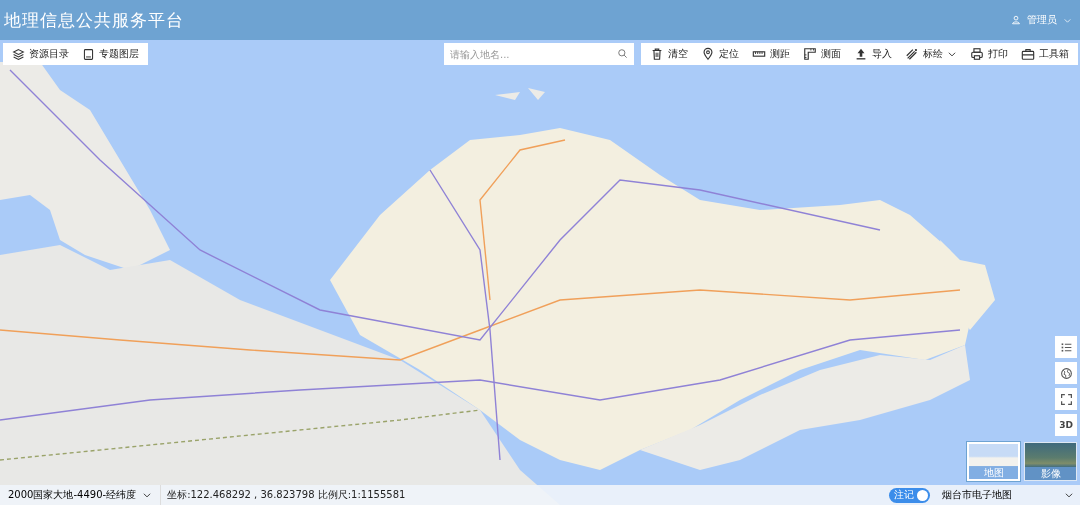 The height and width of the screenshot is (505, 1080). What do you see at coordinates (1045, 54) in the screenshot?
I see `tool-button: 工具箱` at bounding box center [1045, 54].